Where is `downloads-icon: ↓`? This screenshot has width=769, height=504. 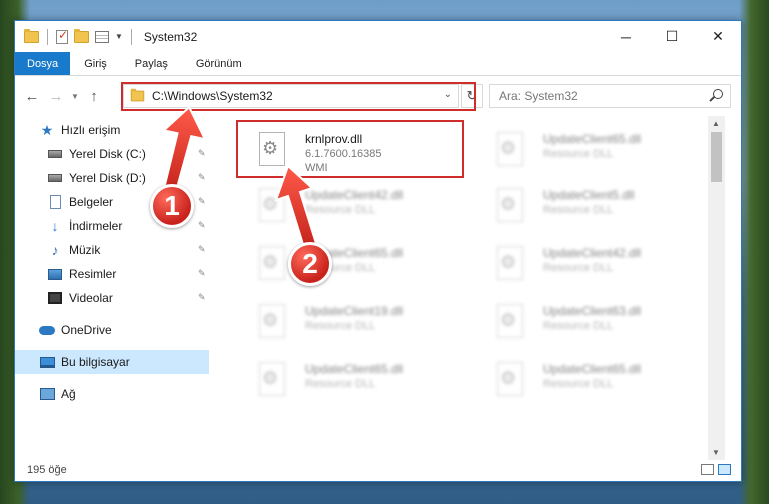
downloads-icon: ↓ is located at coordinates (55, 226).